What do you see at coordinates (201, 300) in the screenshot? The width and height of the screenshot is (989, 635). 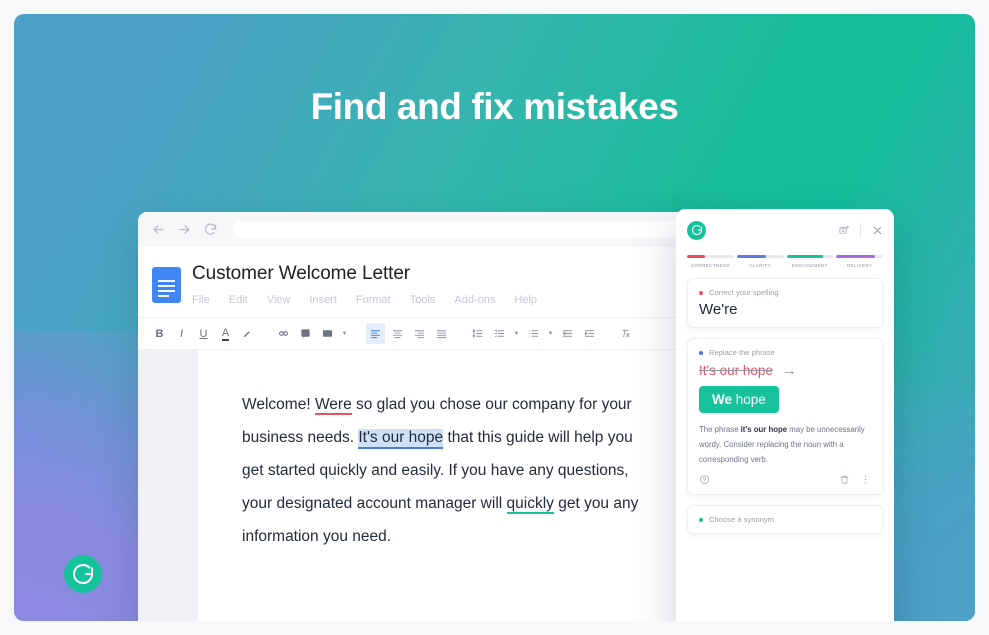 I see `menu-item-file: File` at bounding box center [201, 300].